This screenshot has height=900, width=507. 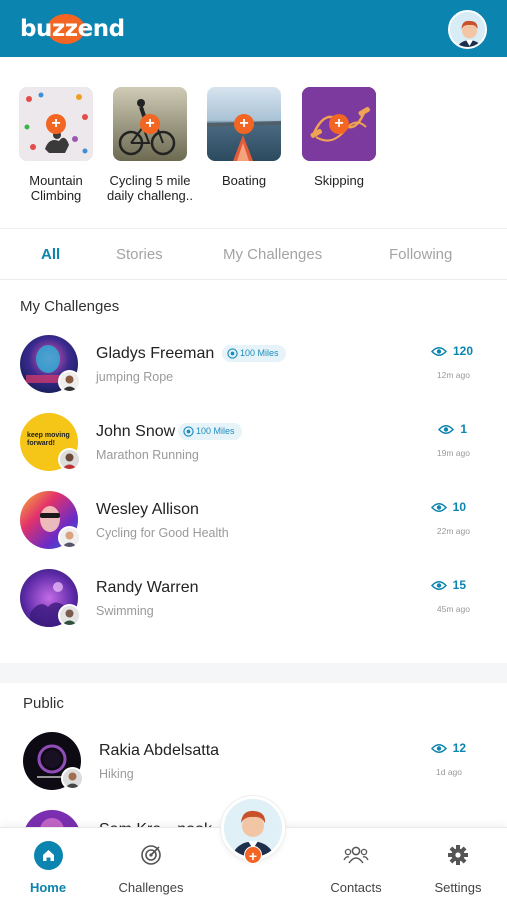 I want to click on view-count: 12, so click(x=448, y=748).